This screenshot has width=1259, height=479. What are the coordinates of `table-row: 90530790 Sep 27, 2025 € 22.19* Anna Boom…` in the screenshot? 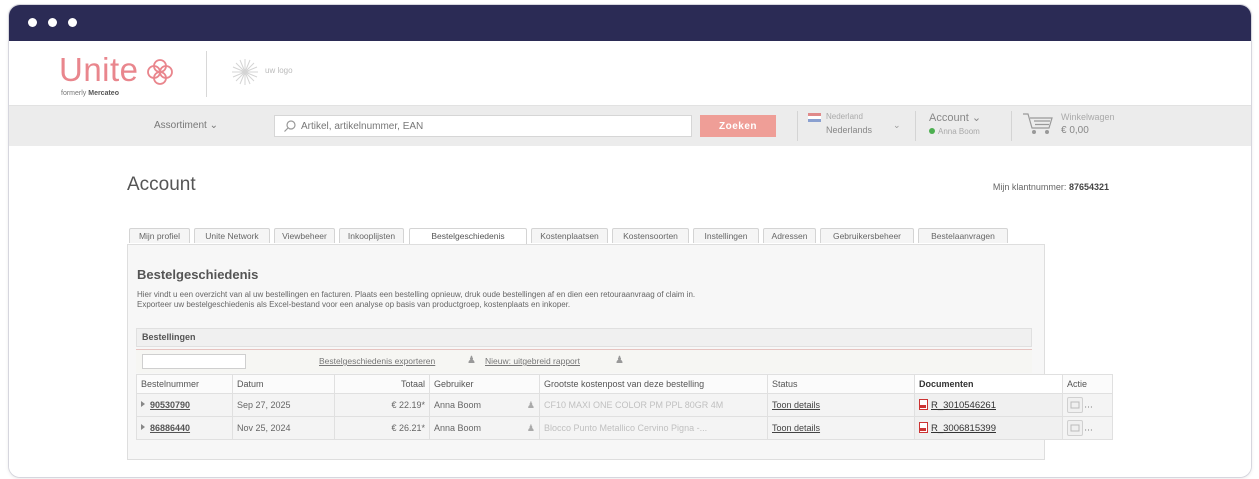 It's located at (624, 405).